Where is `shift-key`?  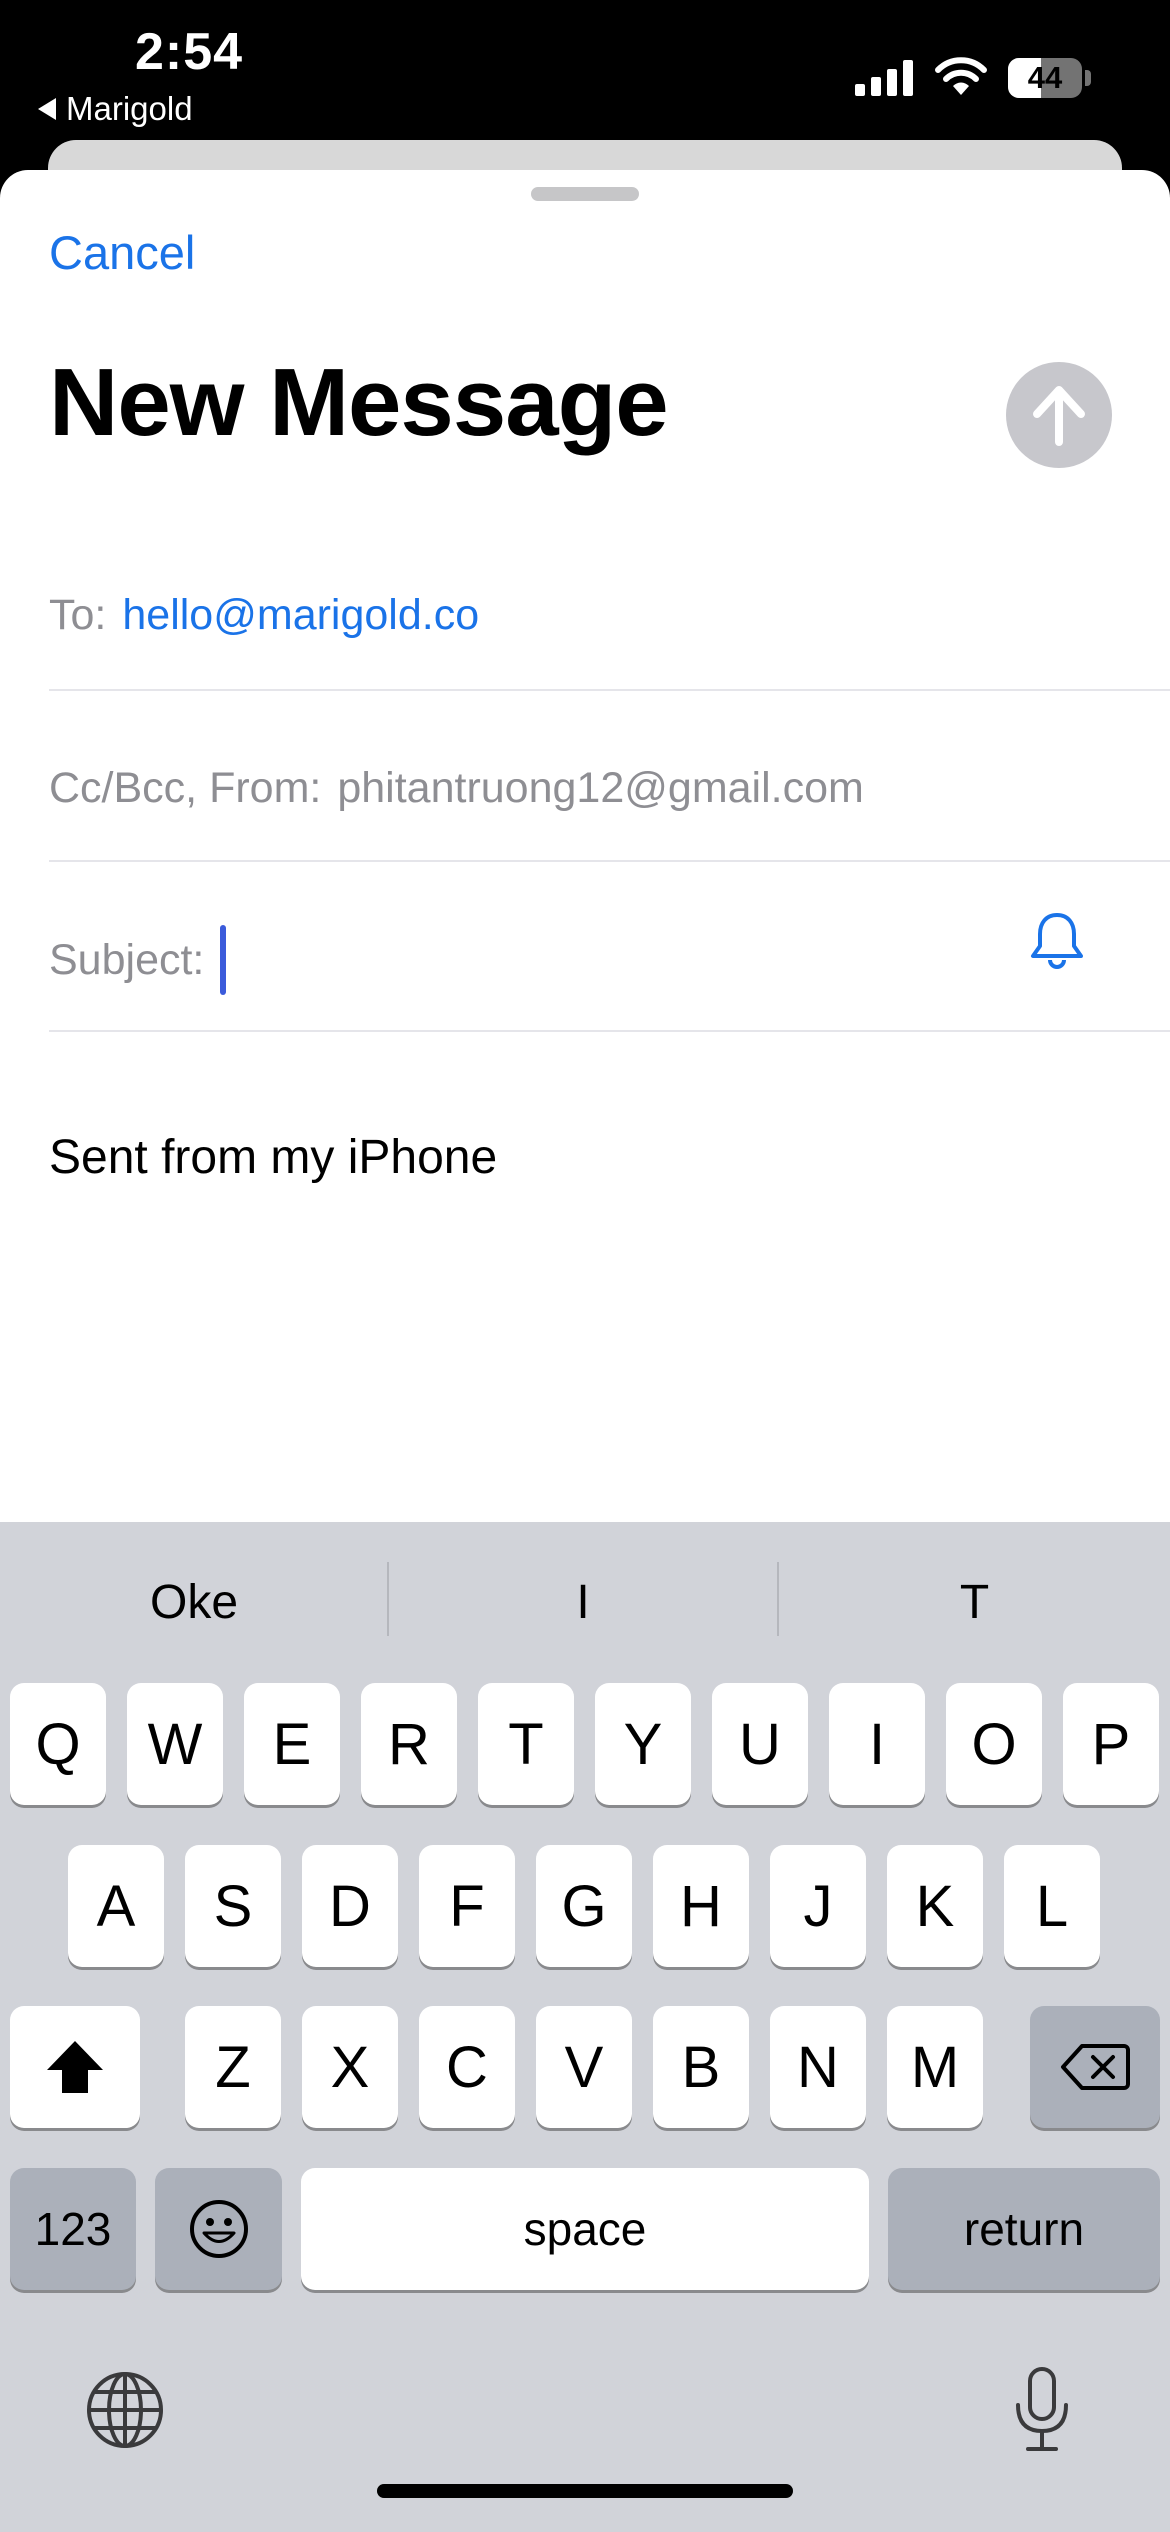
shift-key is located at coordinates (75, 2067).